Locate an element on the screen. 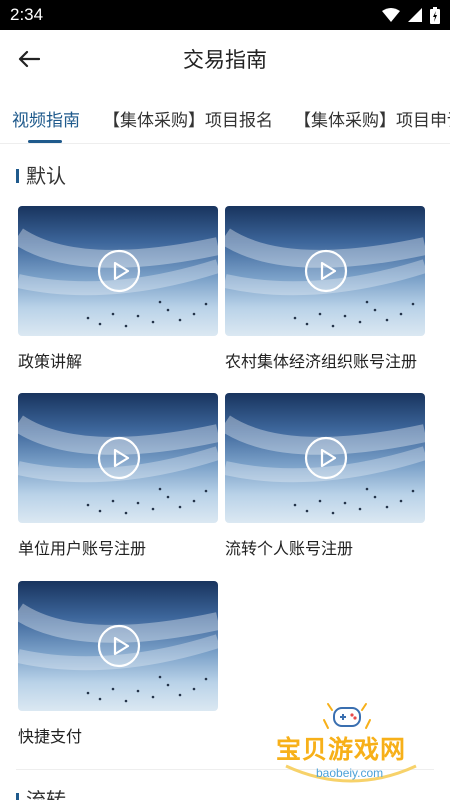 The width and height of the screenshot is (450, 800). section-title: 默认 is located at coordinates (46, 175).